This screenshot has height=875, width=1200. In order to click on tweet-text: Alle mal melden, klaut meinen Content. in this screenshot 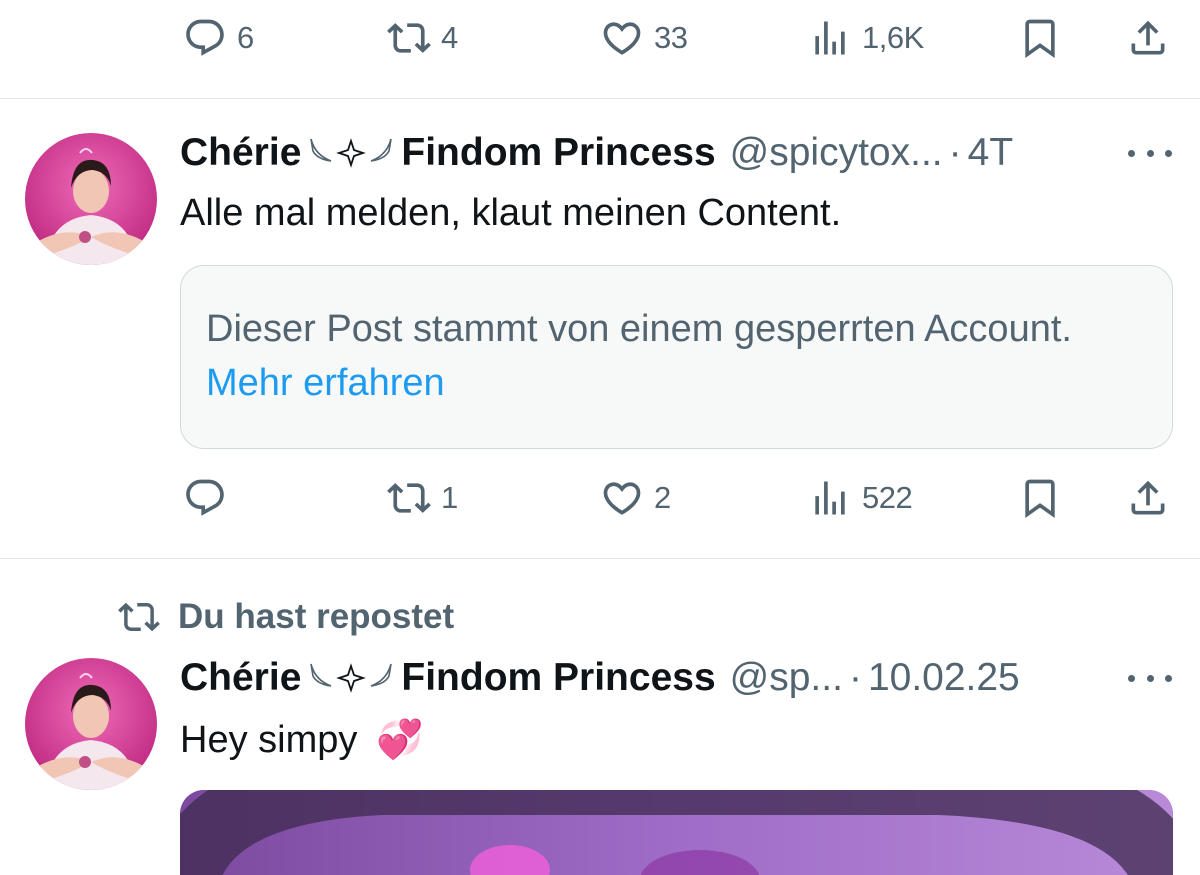, I will do `click(511, 213)`.